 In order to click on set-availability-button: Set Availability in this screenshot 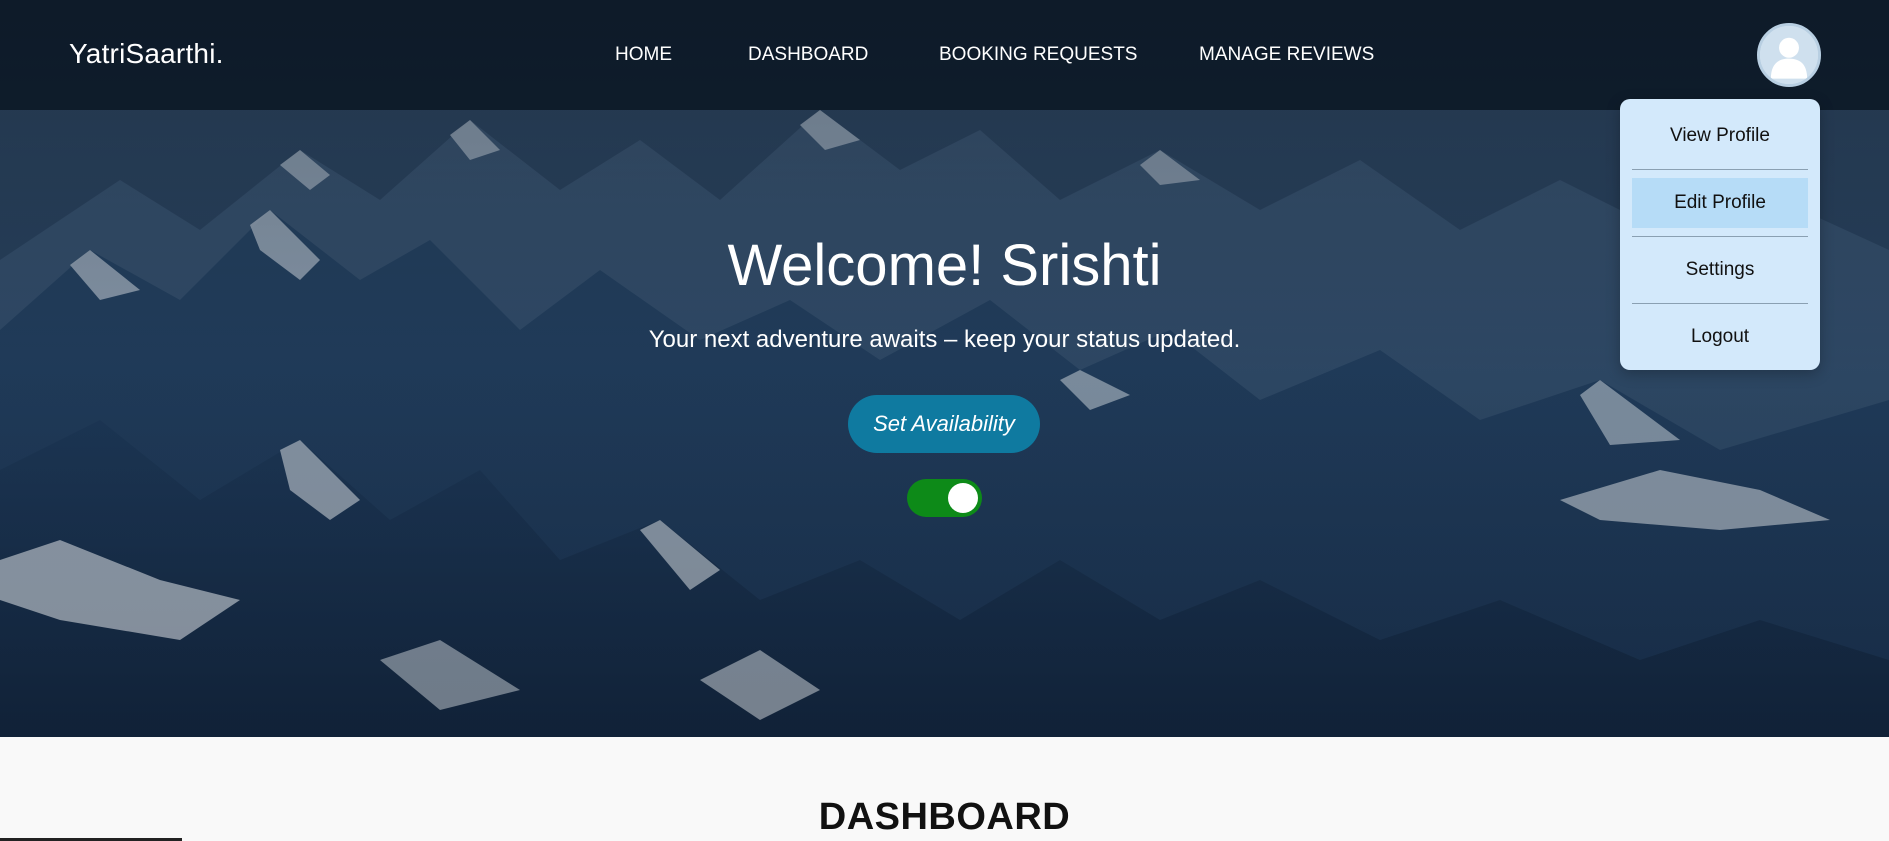, I will do `click(944, 424)`.